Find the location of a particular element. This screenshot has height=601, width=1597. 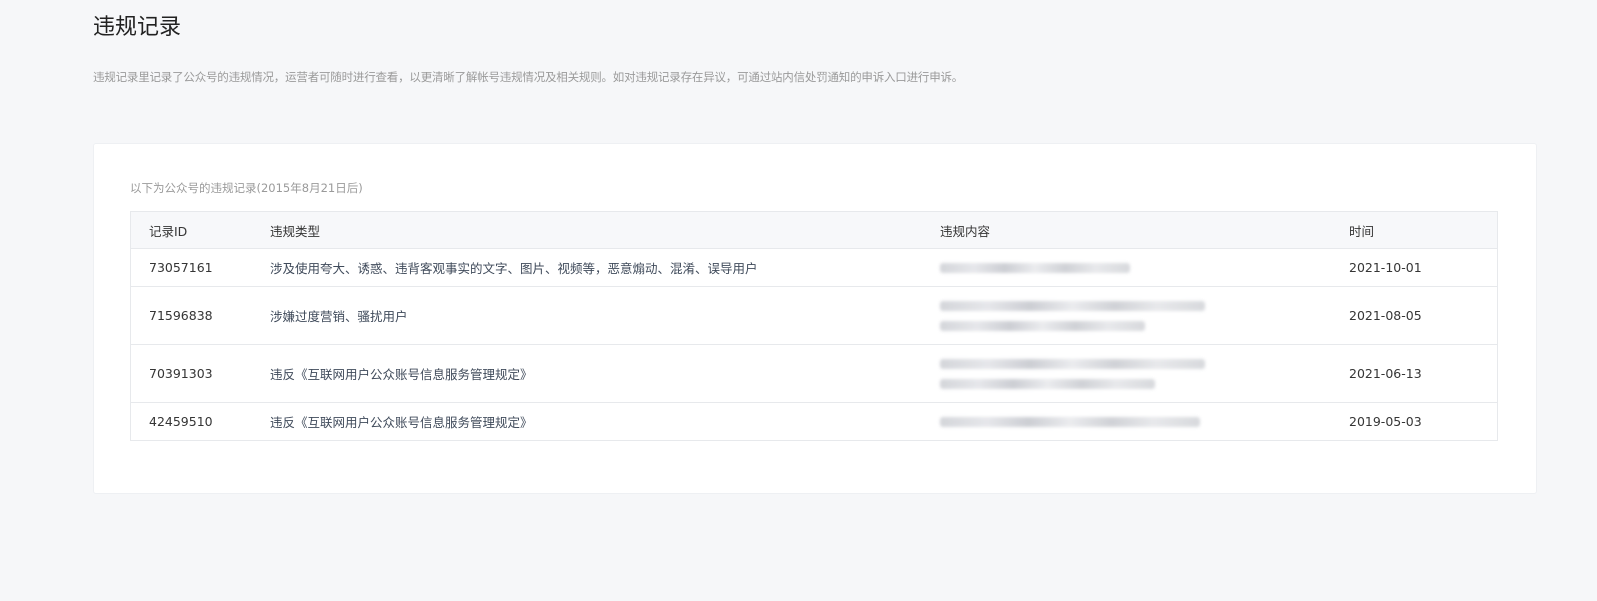

violation-type: 涉嫌过度营销、骚扰用户 is located at coordinates (339, 316).